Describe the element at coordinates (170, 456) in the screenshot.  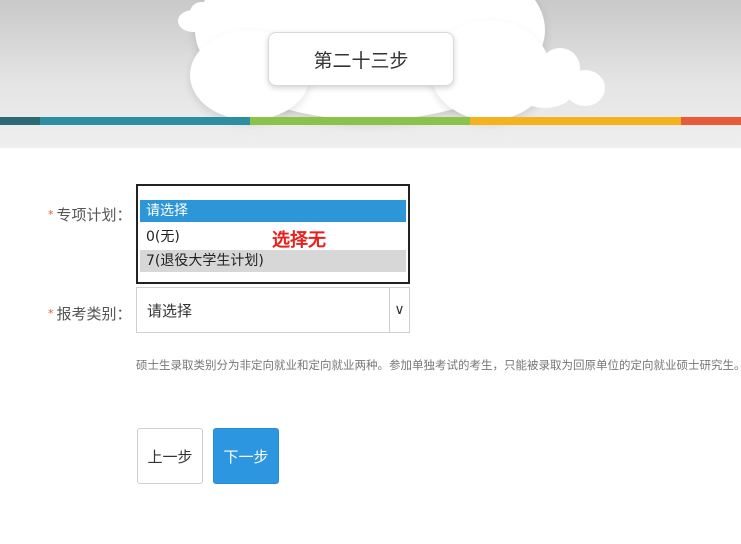
I see `prev-step-button: 上一步` at that location.